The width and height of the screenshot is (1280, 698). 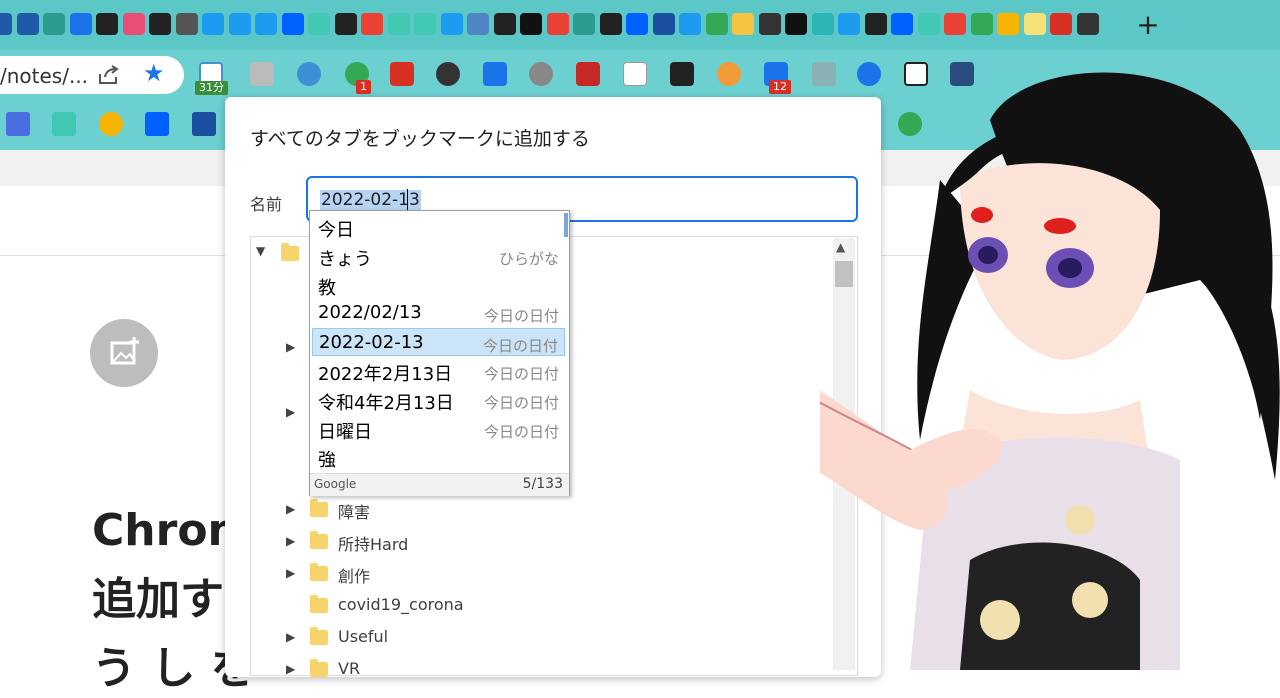 I want to click on tab-favicon-book-icon, so click(x=54, y=24).